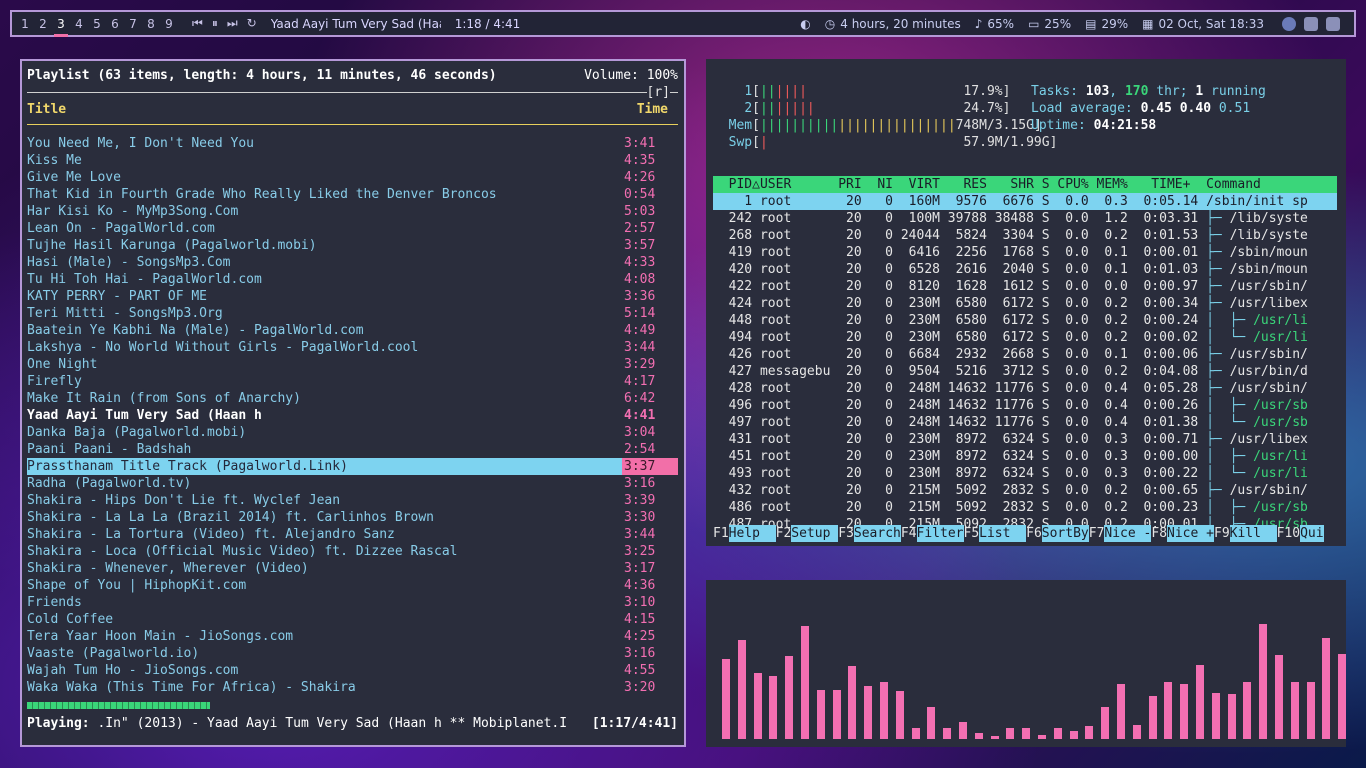  I want to click on playlist-row: Firefly 4:17, so click(352, 381).